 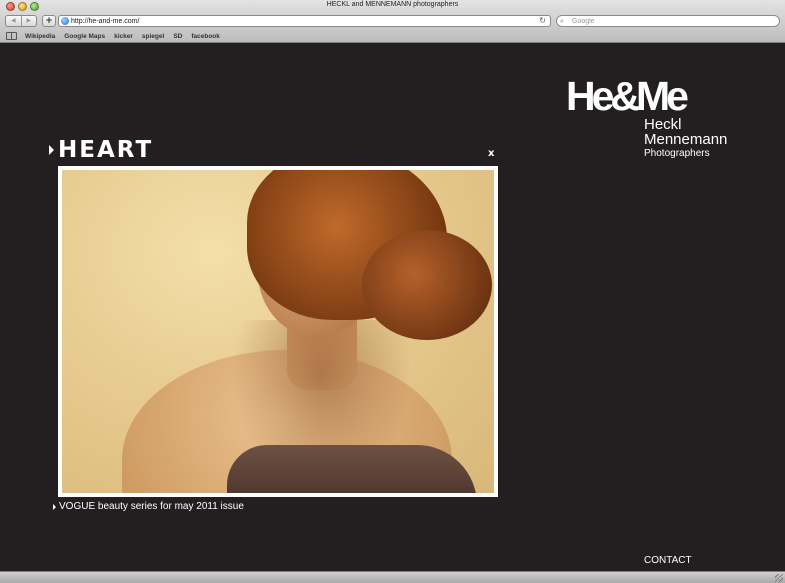 I want to click on book-icon, so click(x=11, y=36).